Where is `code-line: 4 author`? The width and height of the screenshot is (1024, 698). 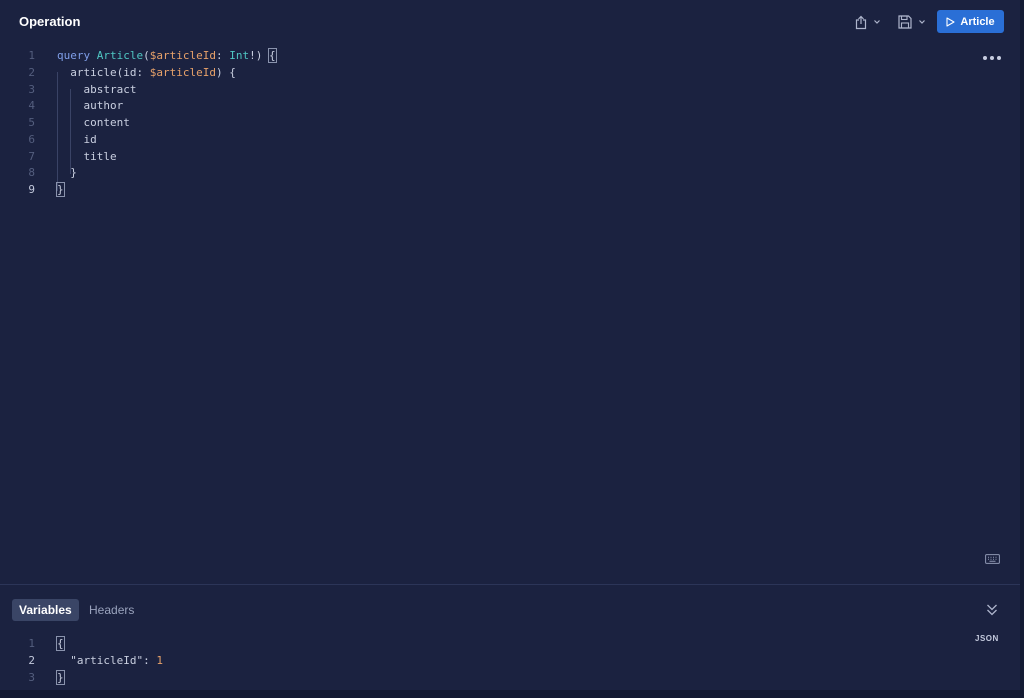 code-line: 4 author is located at coordinates (450, 105).